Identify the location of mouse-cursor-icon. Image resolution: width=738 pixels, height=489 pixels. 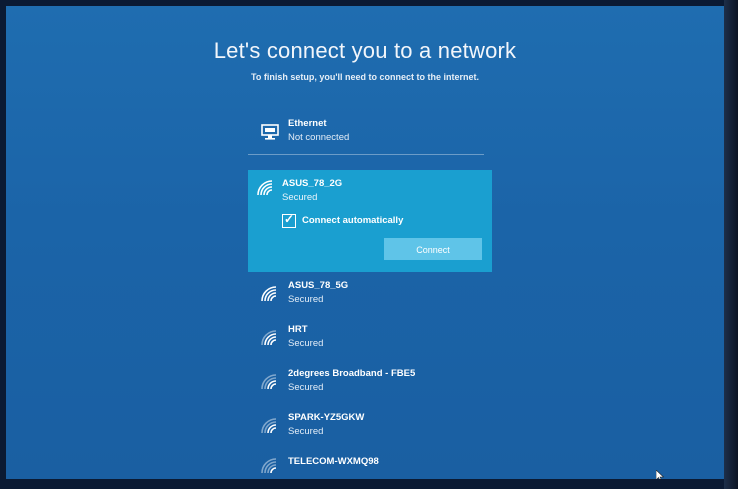
(660, 474).